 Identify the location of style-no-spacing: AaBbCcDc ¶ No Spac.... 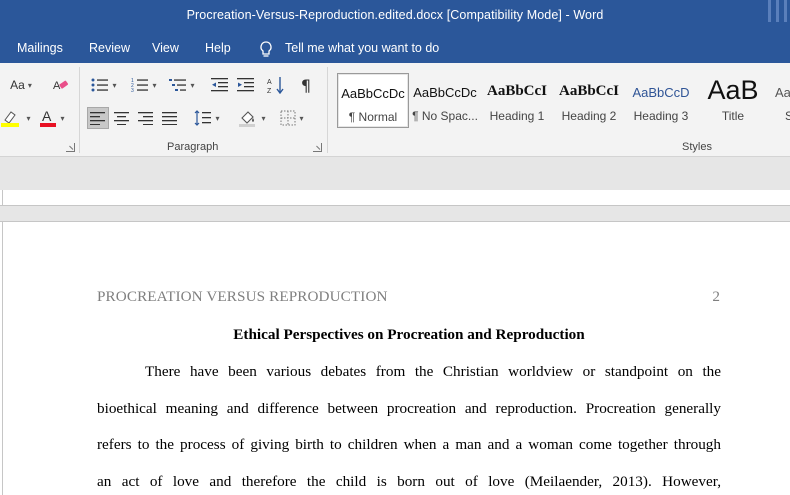
(445, 100).